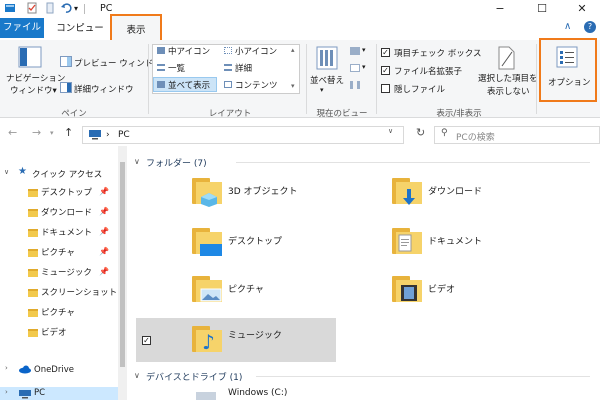 This screenshot has height=400, width=600. I want to click on folder-label: ミュージック, so click(255, 336).